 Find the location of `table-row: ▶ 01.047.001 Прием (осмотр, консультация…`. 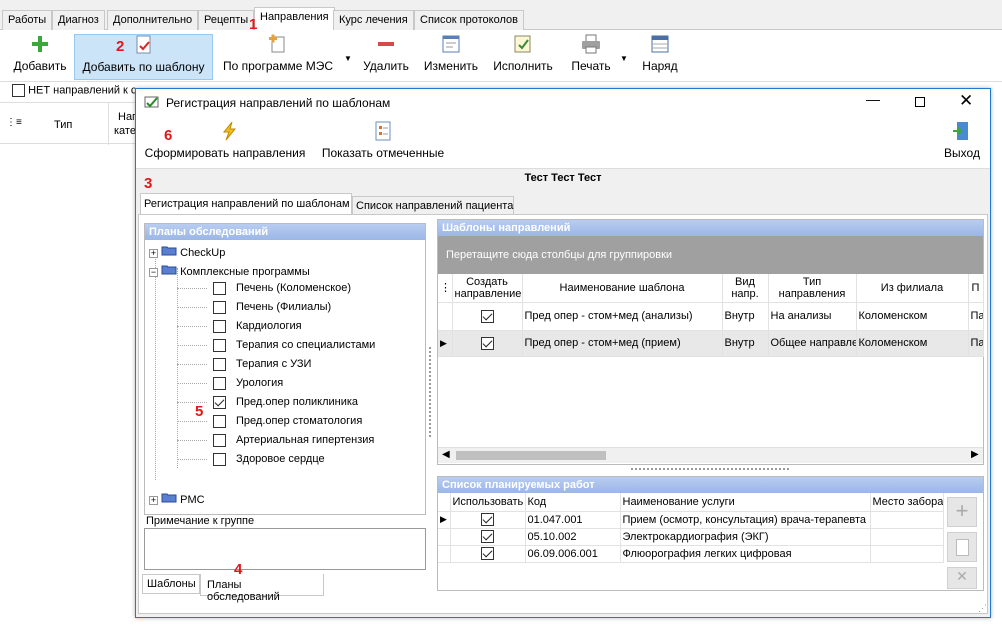

table-row: ▶ 01.047.001 Прием (осмотр, консультация… is located at coordinates (691, 520).